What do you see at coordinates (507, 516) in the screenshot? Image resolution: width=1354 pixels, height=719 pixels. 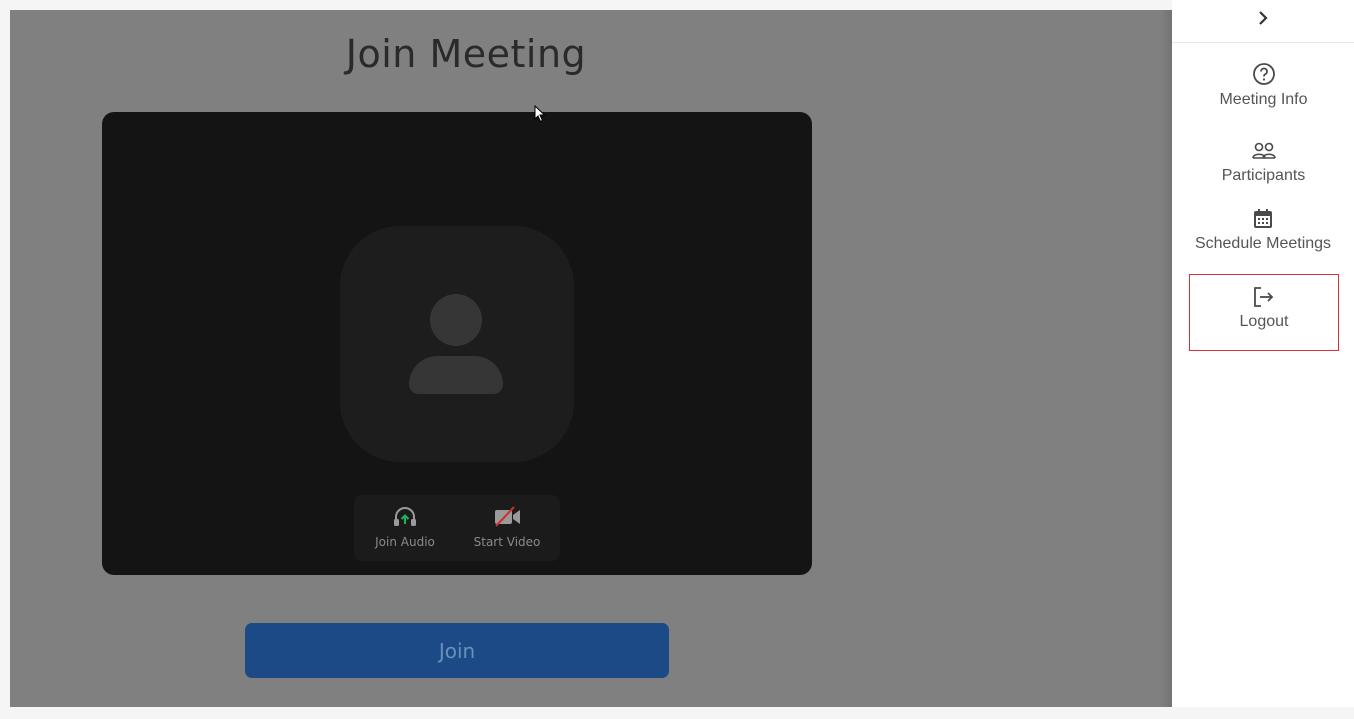 I see `video-off-icon` at bounding box center [507, 516].